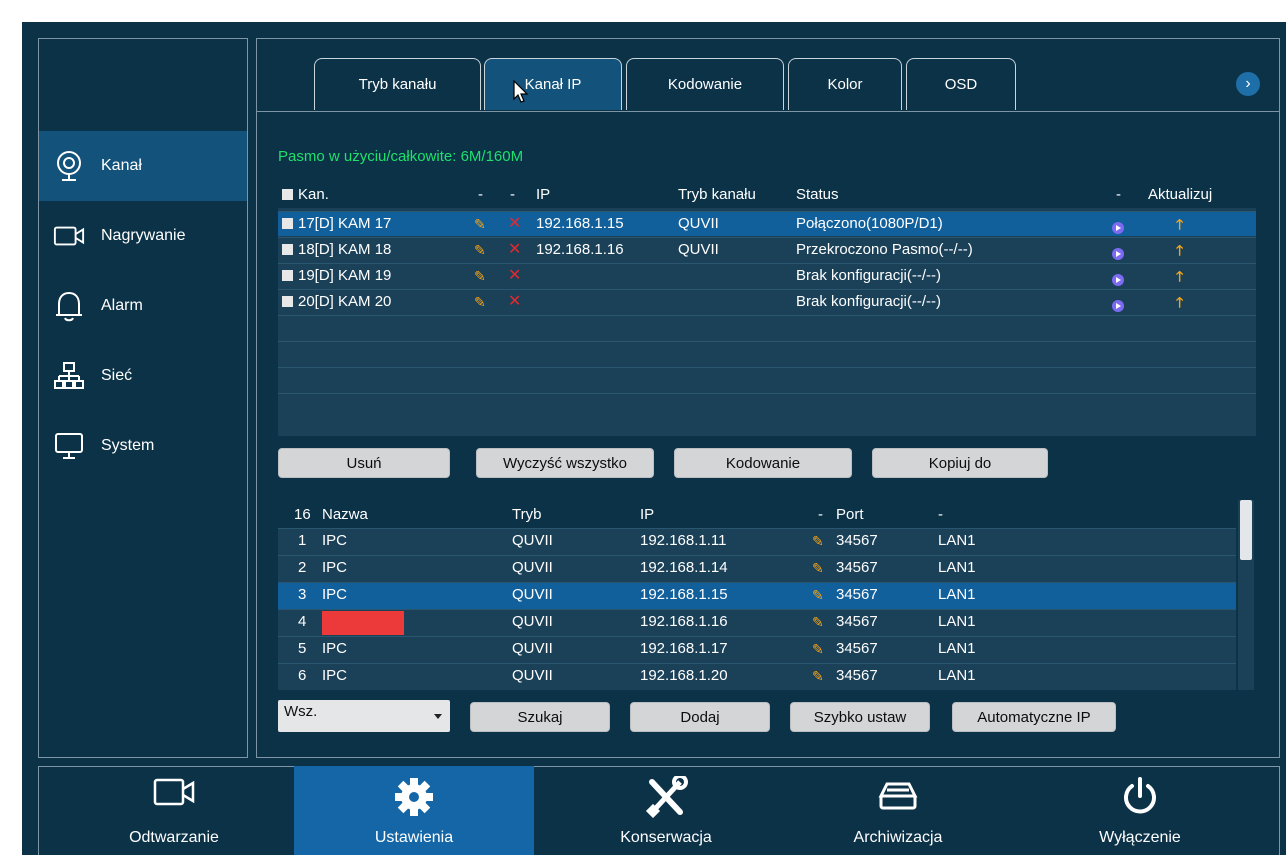  Describe the element at coordinates (757, 568) in the screenshot. I see `table-row: 2 IPC QUVII 192.168.1.14 ✎ 34567 LAN1` at that location.